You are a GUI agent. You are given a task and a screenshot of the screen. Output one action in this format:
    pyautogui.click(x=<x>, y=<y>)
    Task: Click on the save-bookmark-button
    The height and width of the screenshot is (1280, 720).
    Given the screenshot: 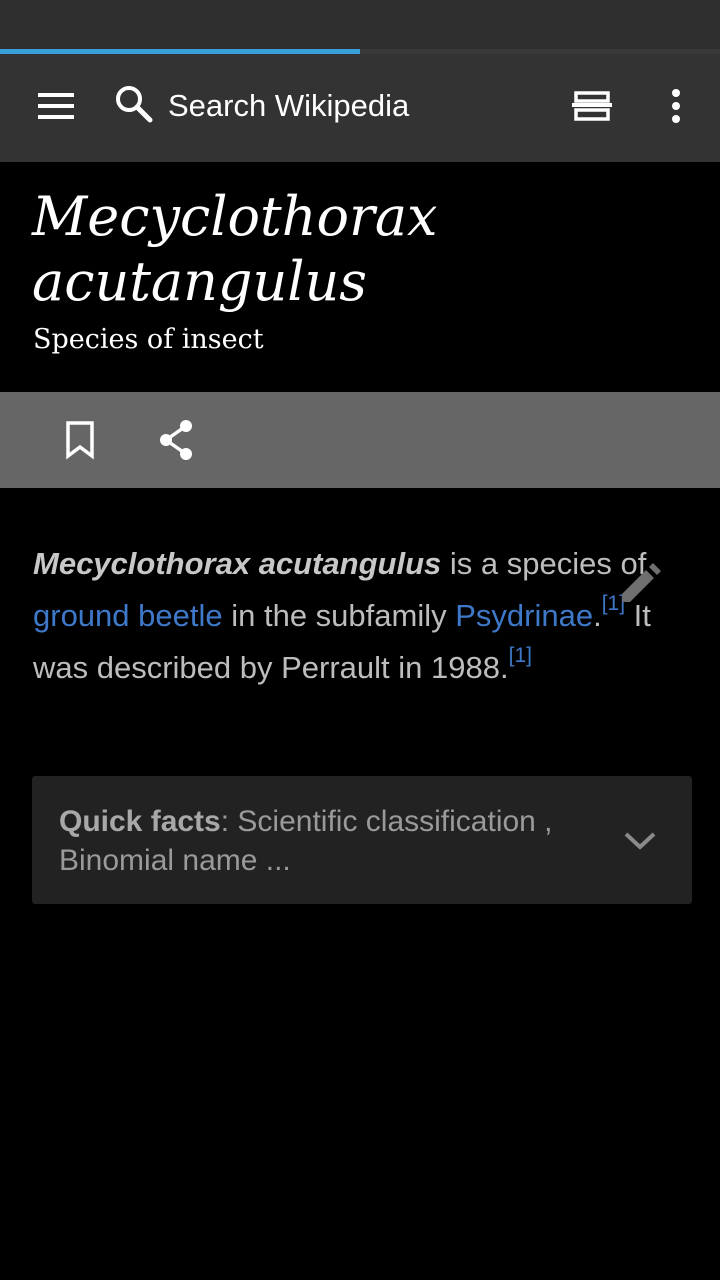 What is the action you would take?
    pyautogui.click(x=80, y=440)
    